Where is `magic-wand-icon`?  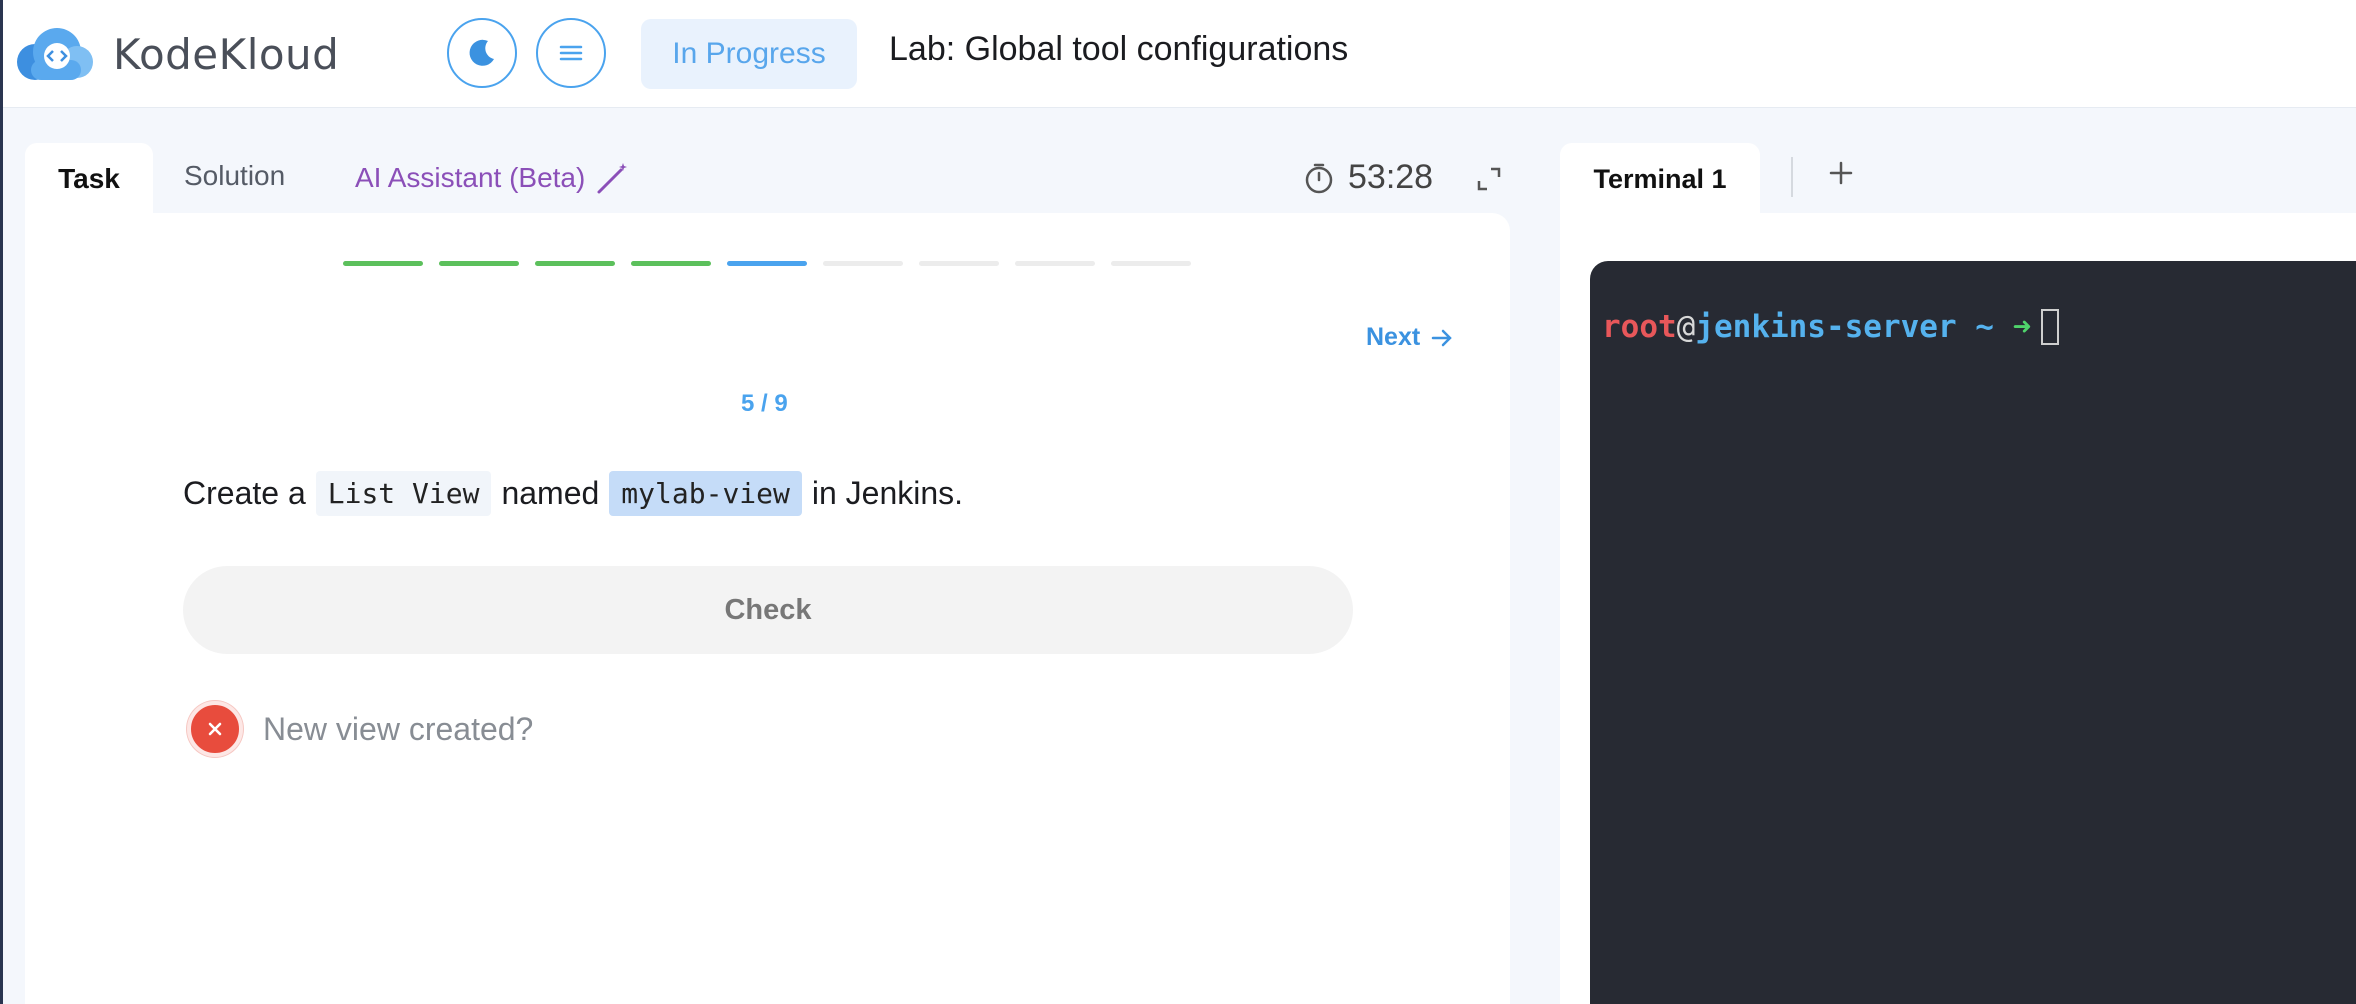 magic-wand-icon is located at coordinates (612, 178).